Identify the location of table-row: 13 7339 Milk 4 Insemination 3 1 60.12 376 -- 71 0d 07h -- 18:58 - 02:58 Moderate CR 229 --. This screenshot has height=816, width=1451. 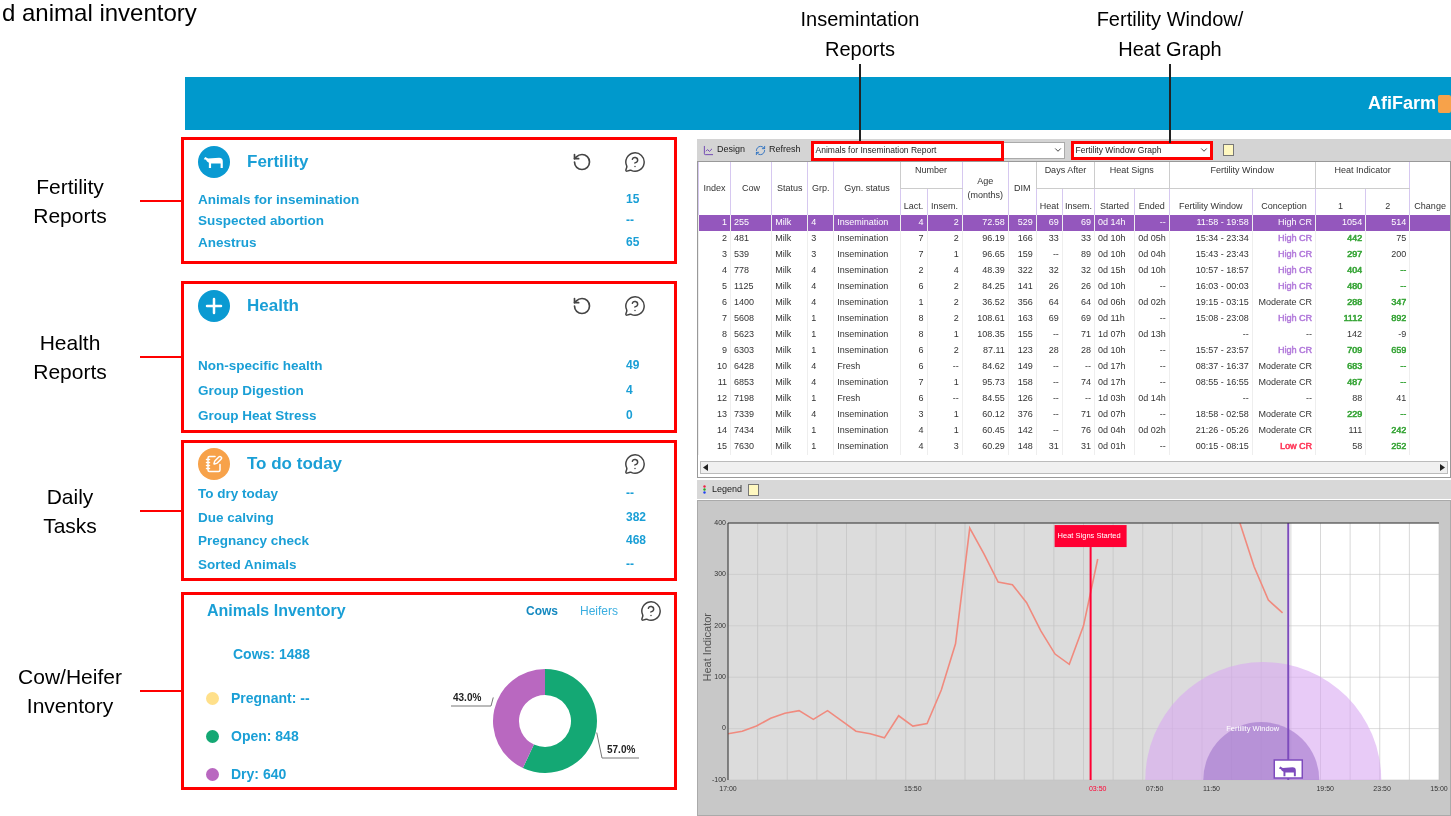
(1074, 415).